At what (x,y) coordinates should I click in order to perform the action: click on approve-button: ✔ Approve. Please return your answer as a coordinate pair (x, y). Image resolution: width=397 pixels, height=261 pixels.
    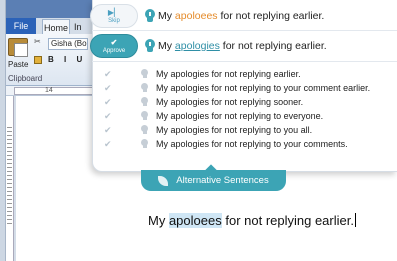
    Looking at the image, I should click on (114, 46).